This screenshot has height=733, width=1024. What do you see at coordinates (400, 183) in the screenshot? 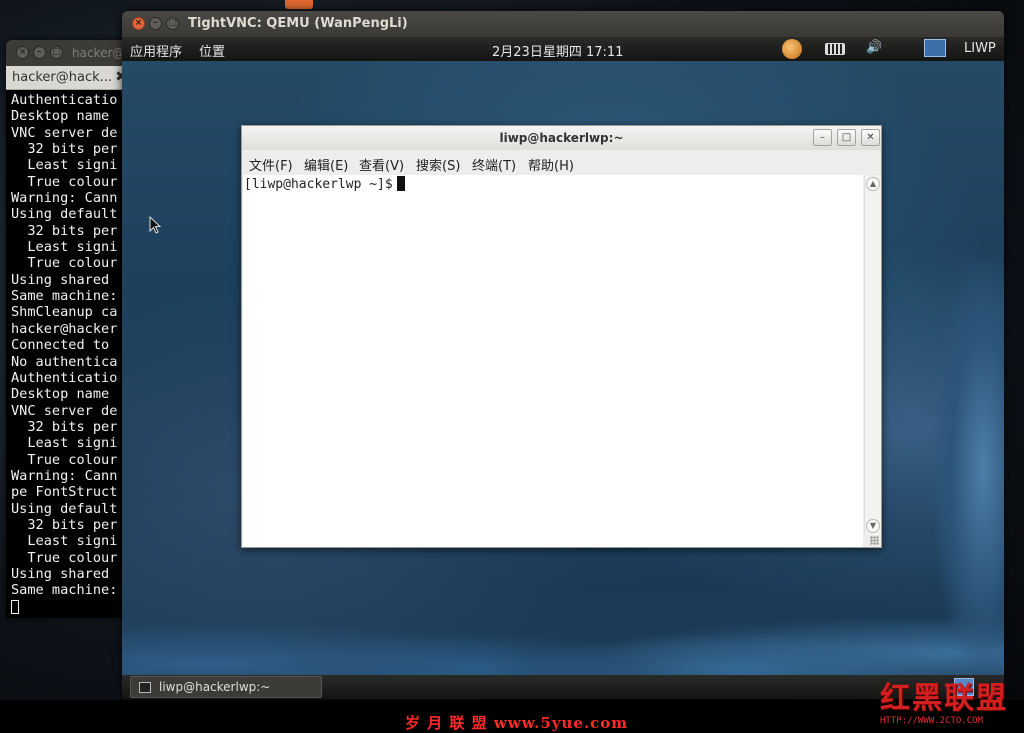
I see `text-cursor` at bounding box center [400, 183].